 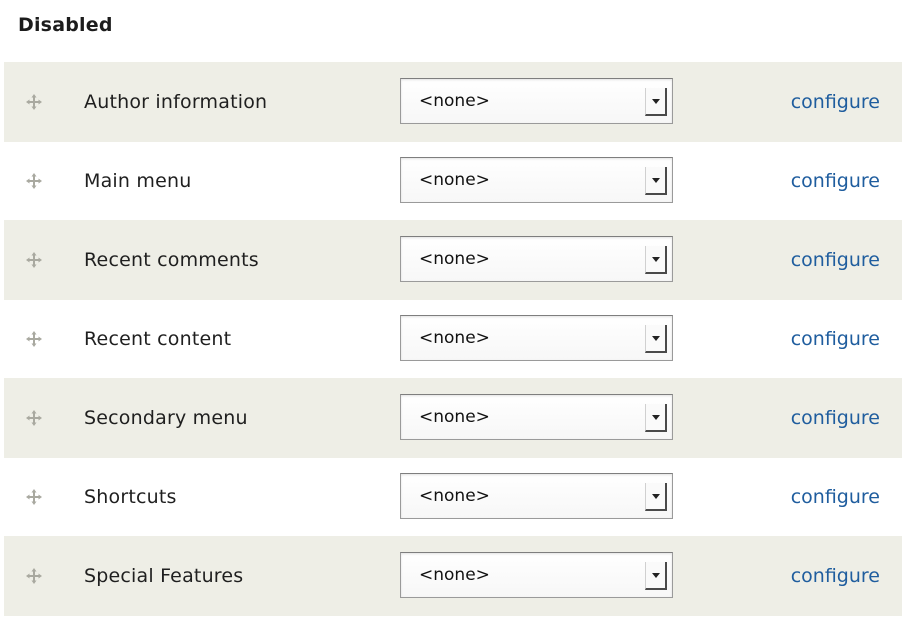 I want to click on block-row: Recent comments <none> configure, so click(x=453, y=260).